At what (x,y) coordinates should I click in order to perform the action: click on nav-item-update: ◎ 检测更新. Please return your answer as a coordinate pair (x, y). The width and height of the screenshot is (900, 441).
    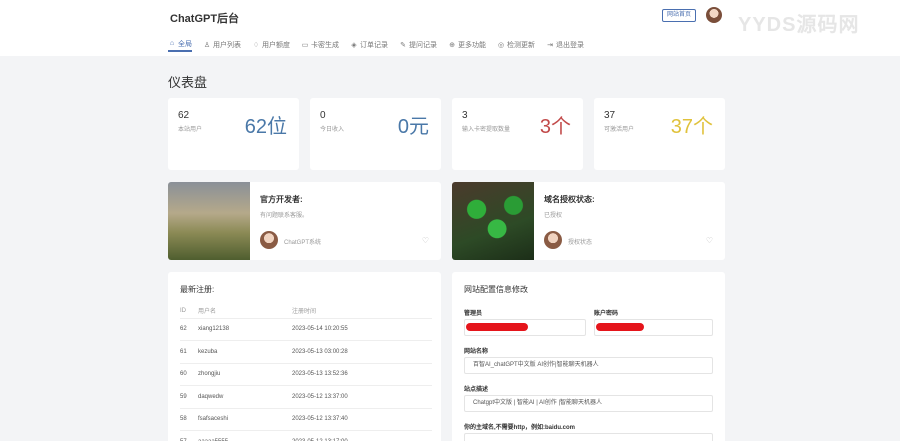
    Looking at the image, I should click on (516, 44).